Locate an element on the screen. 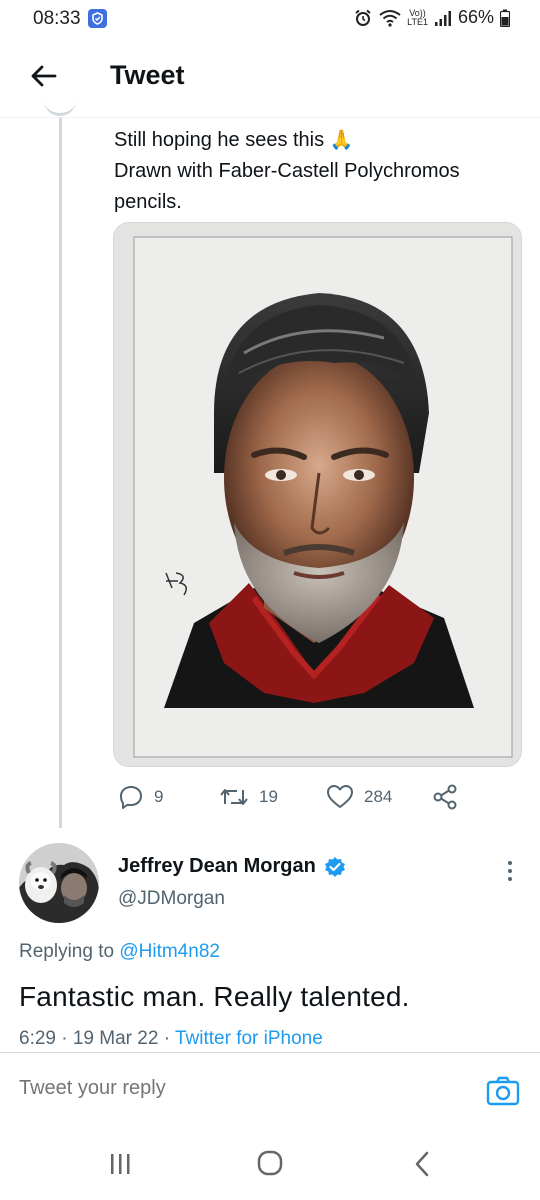 This screenshot has width=540, height=1200. status-icons: Vo)) LTE1 66% is located at coordinates (431, 17).